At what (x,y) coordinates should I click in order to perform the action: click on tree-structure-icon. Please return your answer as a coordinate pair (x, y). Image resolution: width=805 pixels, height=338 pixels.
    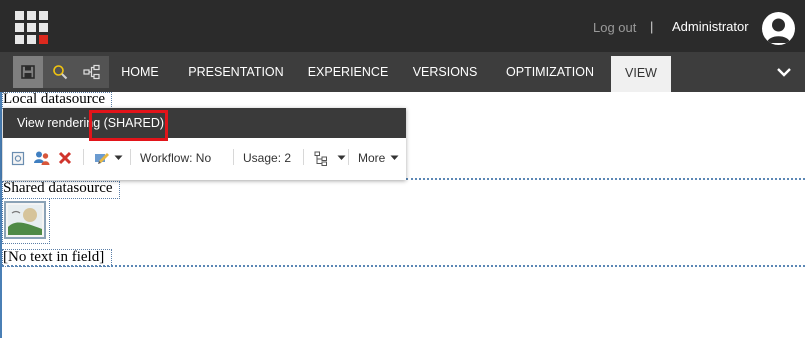
    Looking at the image, I should click on (320, 158).